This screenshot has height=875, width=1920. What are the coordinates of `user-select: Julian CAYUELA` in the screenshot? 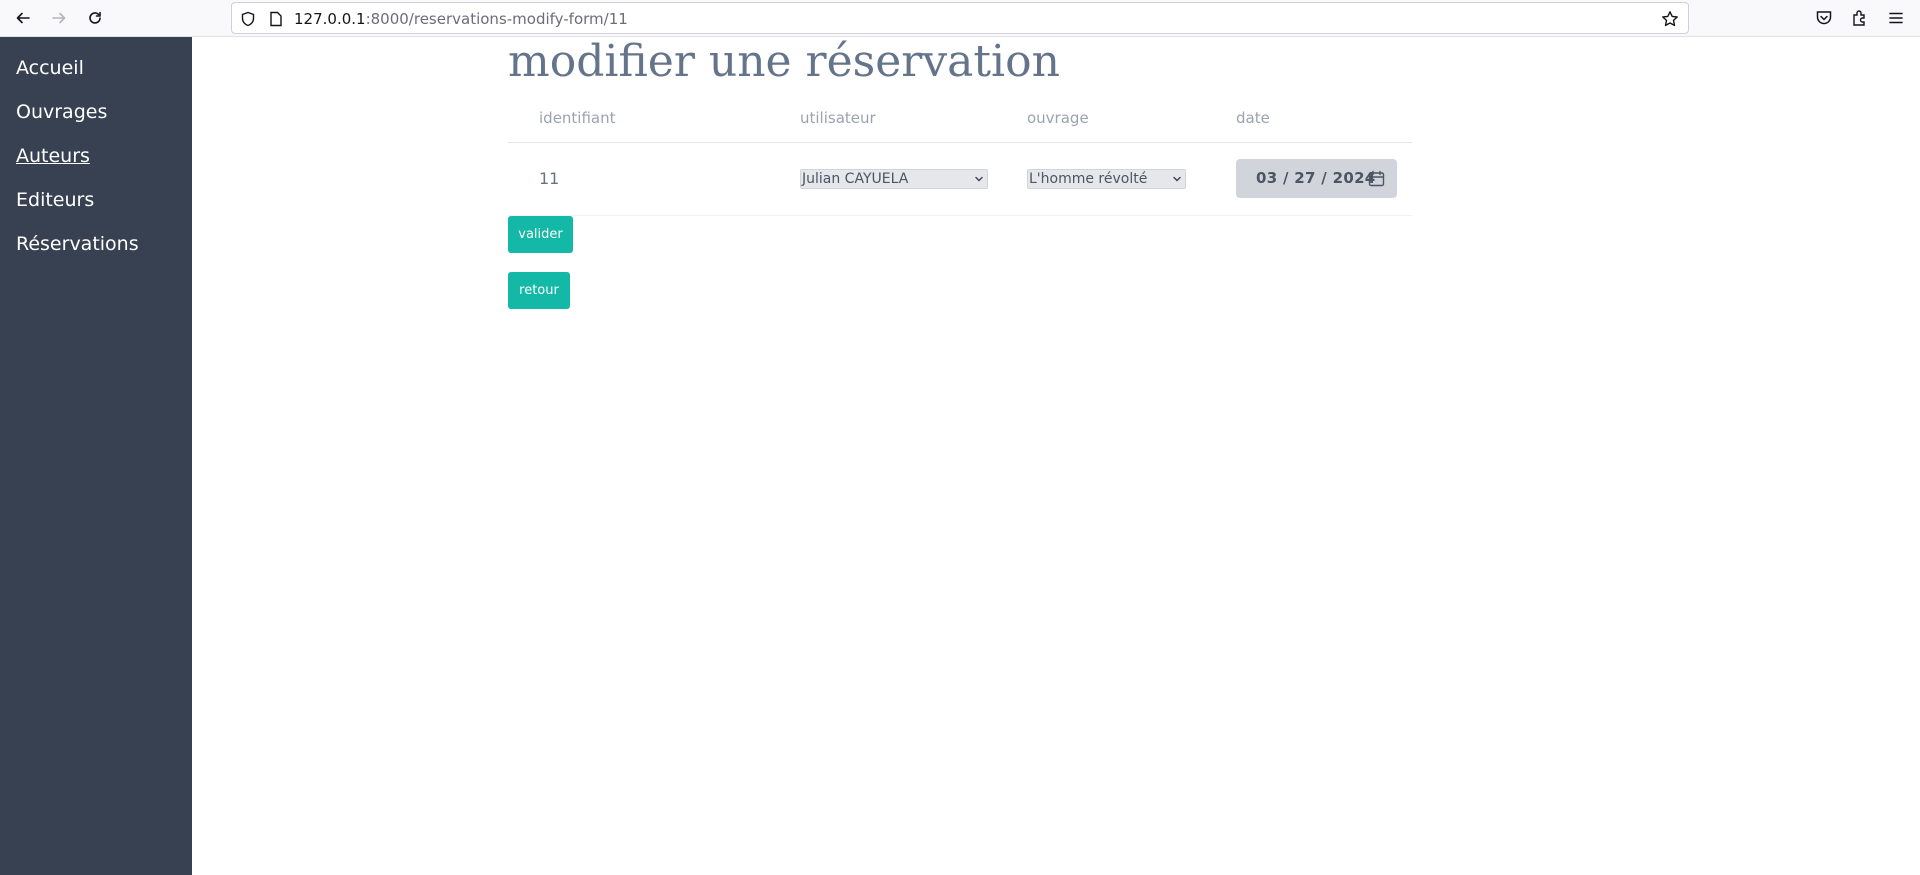 It's located at (894, 179).